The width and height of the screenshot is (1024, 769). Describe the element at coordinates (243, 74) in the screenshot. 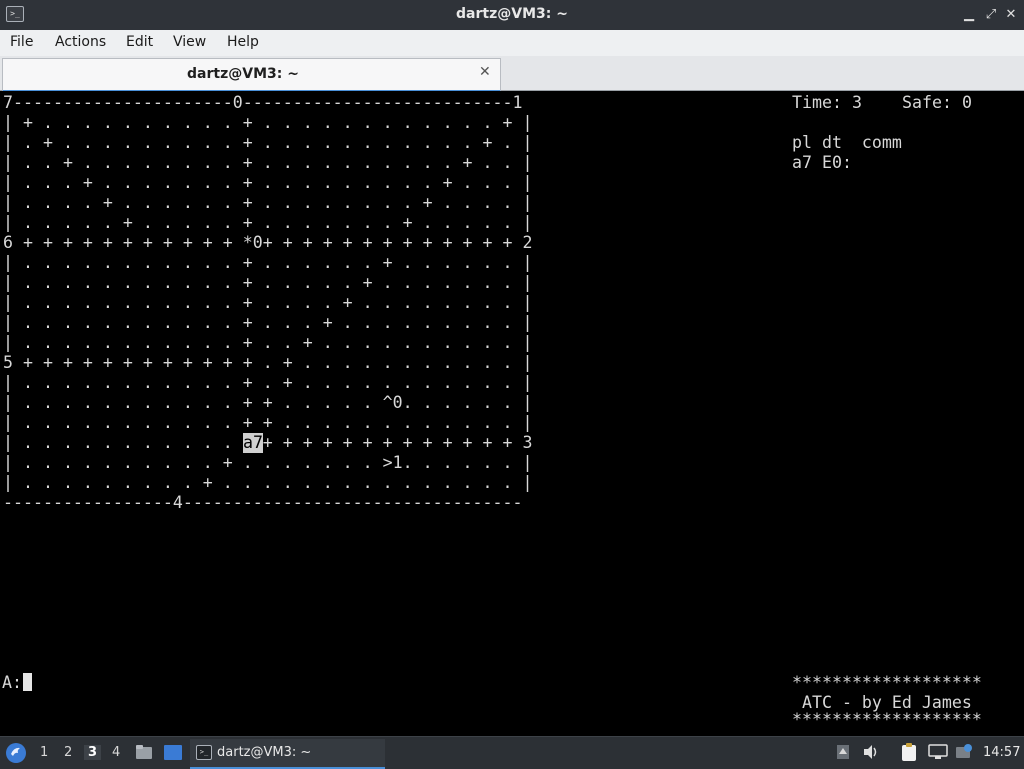

I see `tab-label: dartz@VM3: ~` at that location.